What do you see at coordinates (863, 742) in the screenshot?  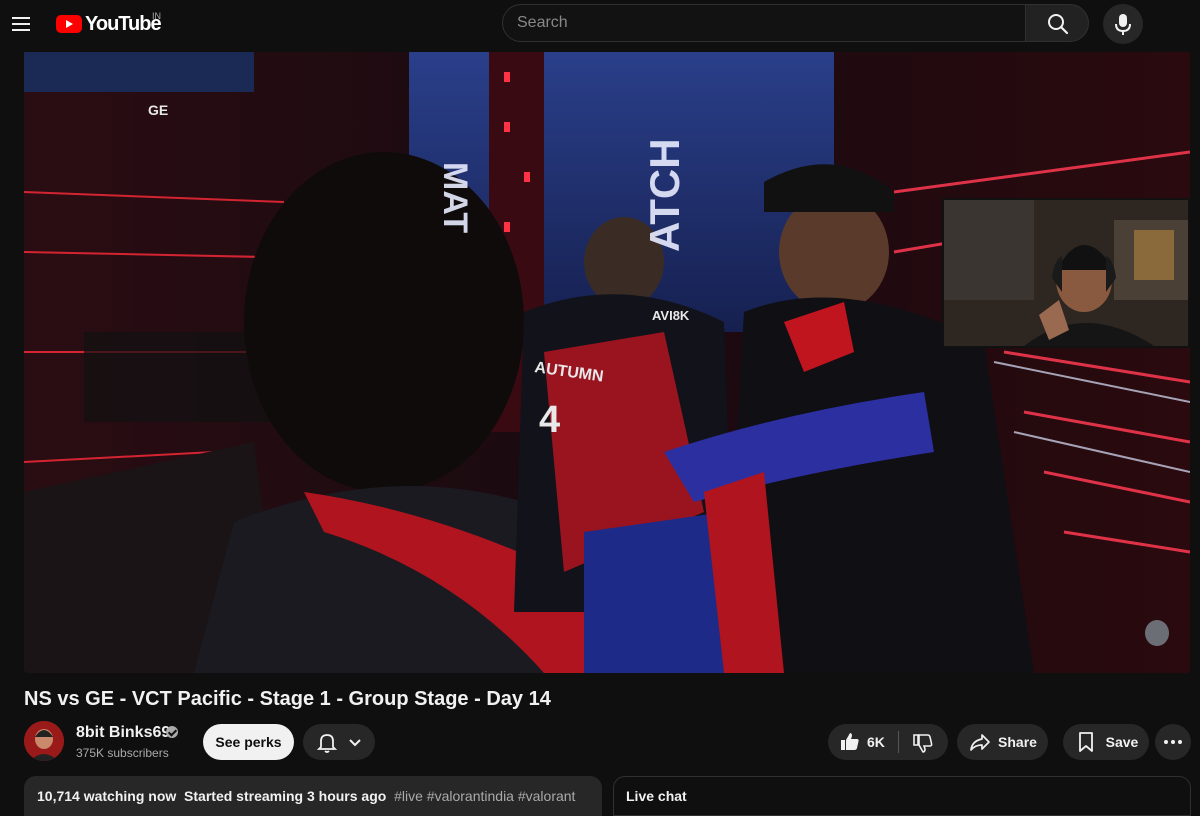 I see `like-button: 6K` at bounding box center [863, 742].